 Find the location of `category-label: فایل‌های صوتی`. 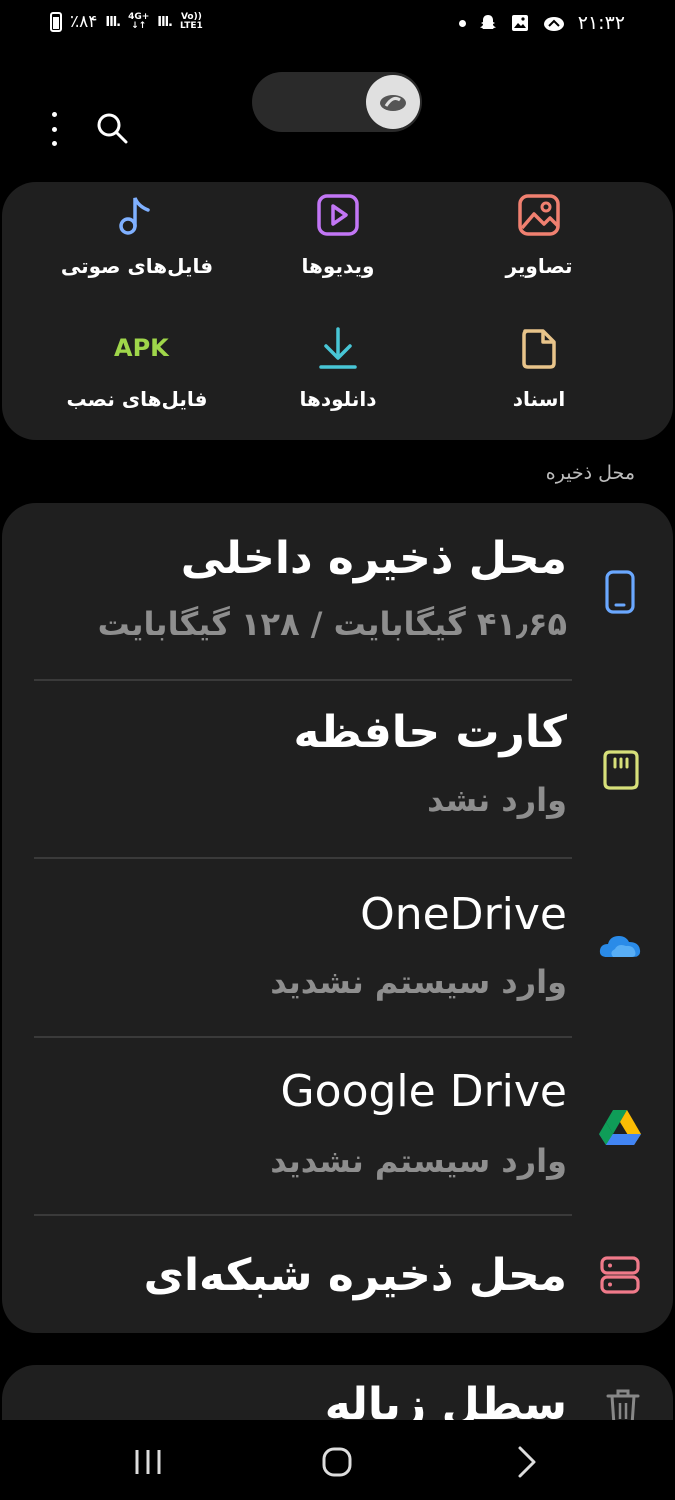

category-label: فایل‌های صوتی is located at coordinates (137, 266).